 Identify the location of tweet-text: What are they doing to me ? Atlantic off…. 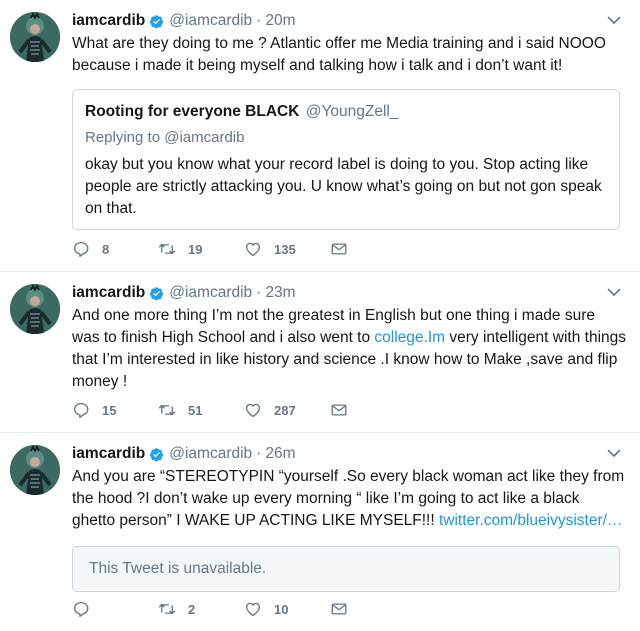
(341, 54).